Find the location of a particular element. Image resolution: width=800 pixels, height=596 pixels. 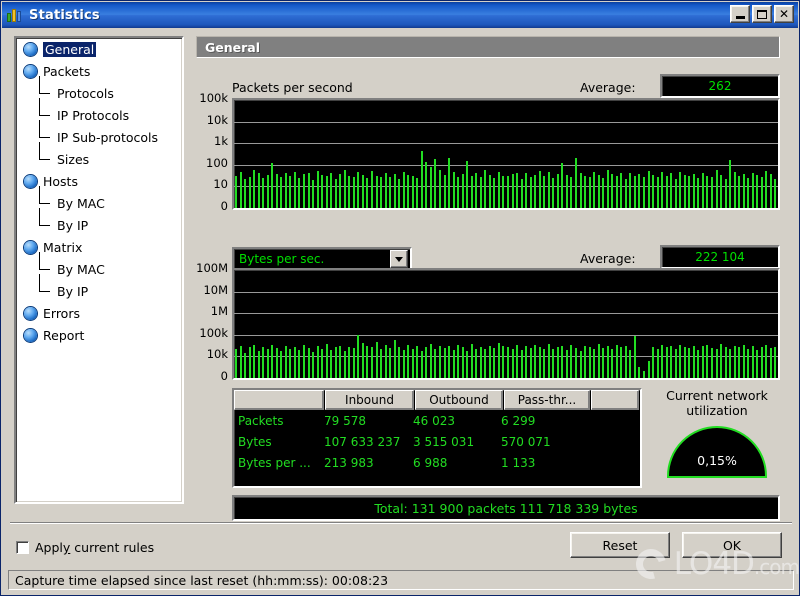

table-cell: 79 578 is located at coordinates (345, 420).